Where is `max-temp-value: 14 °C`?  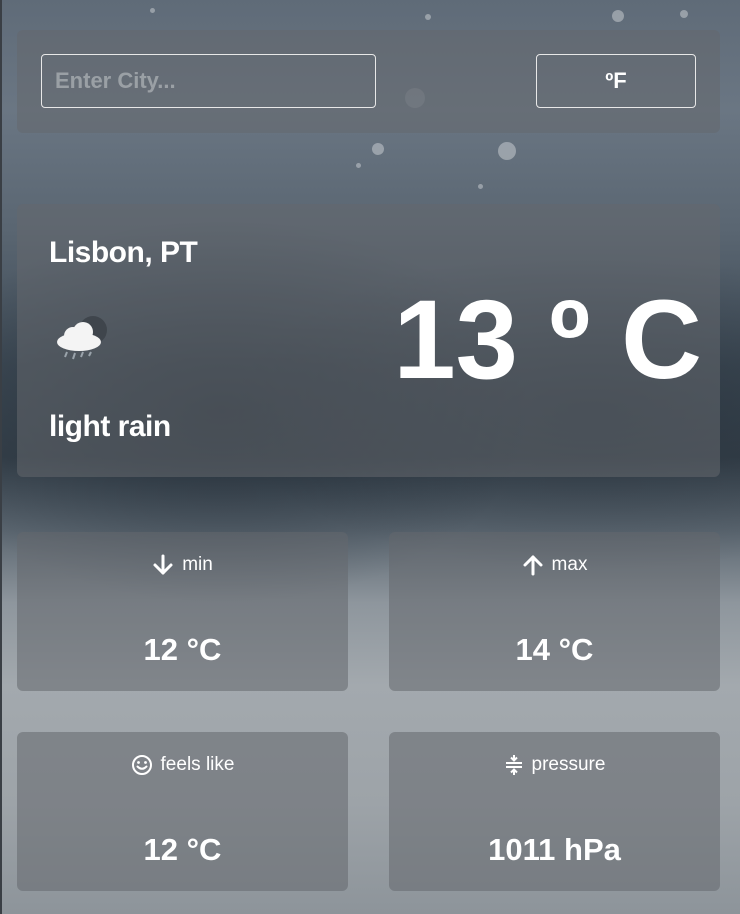
max-temp-value: 14 °C is located at coordinates (554, 649).